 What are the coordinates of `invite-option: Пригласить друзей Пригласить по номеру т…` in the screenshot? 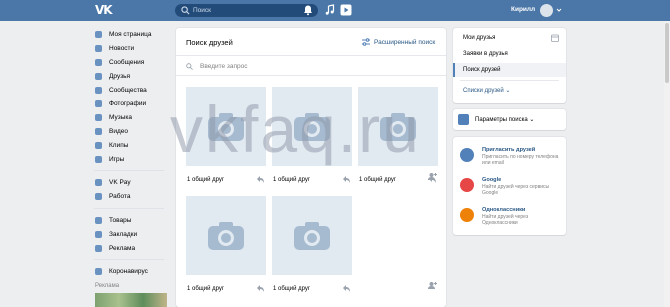 It's located at (509, 159).